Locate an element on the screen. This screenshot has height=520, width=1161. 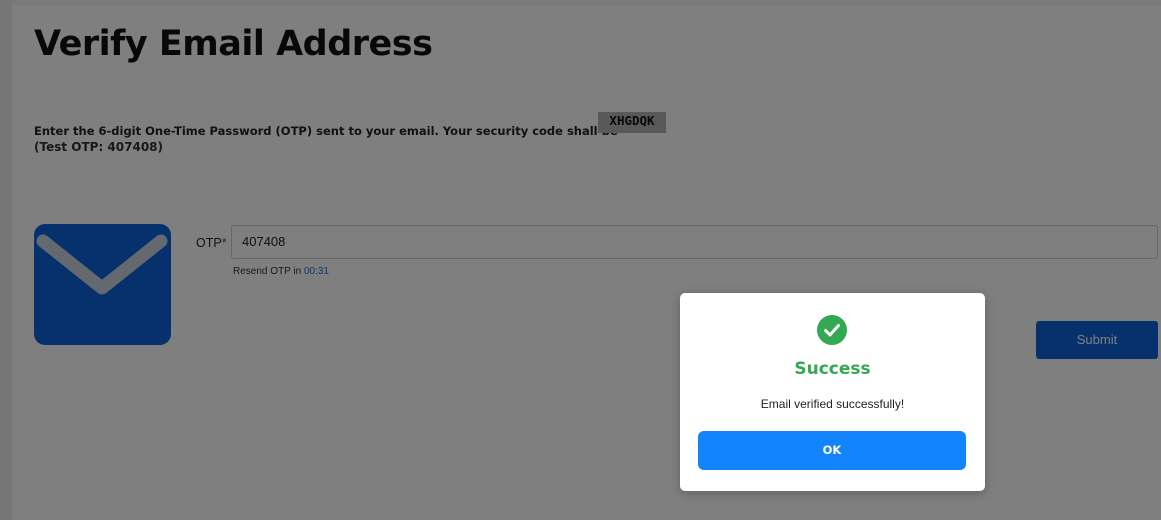
ok-button: OK is located at coordinates (832, 450).